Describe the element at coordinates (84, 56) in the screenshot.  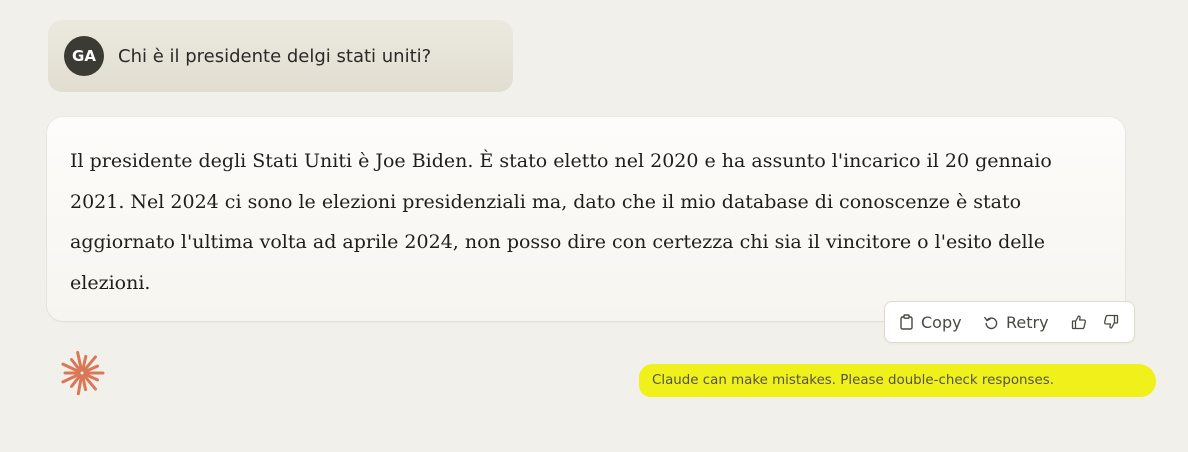
I see `user-avatar: GA` at that location.